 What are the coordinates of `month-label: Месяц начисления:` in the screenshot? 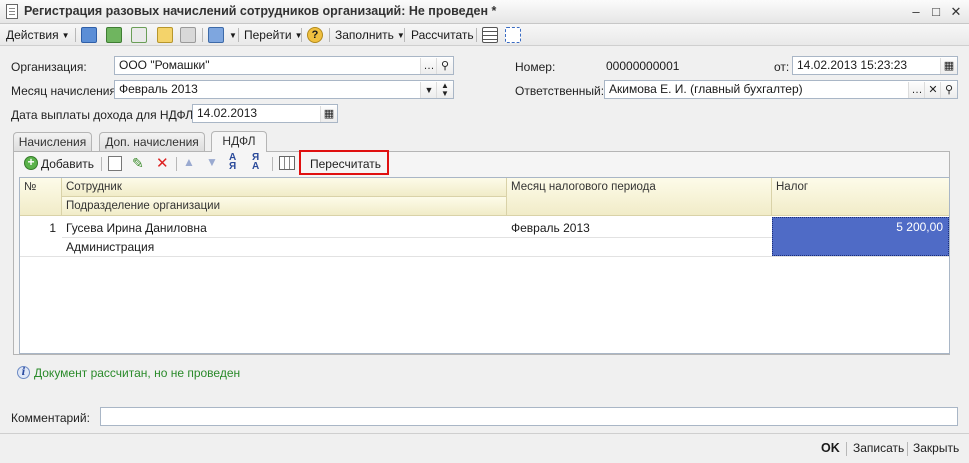 It's located at (65, 91).